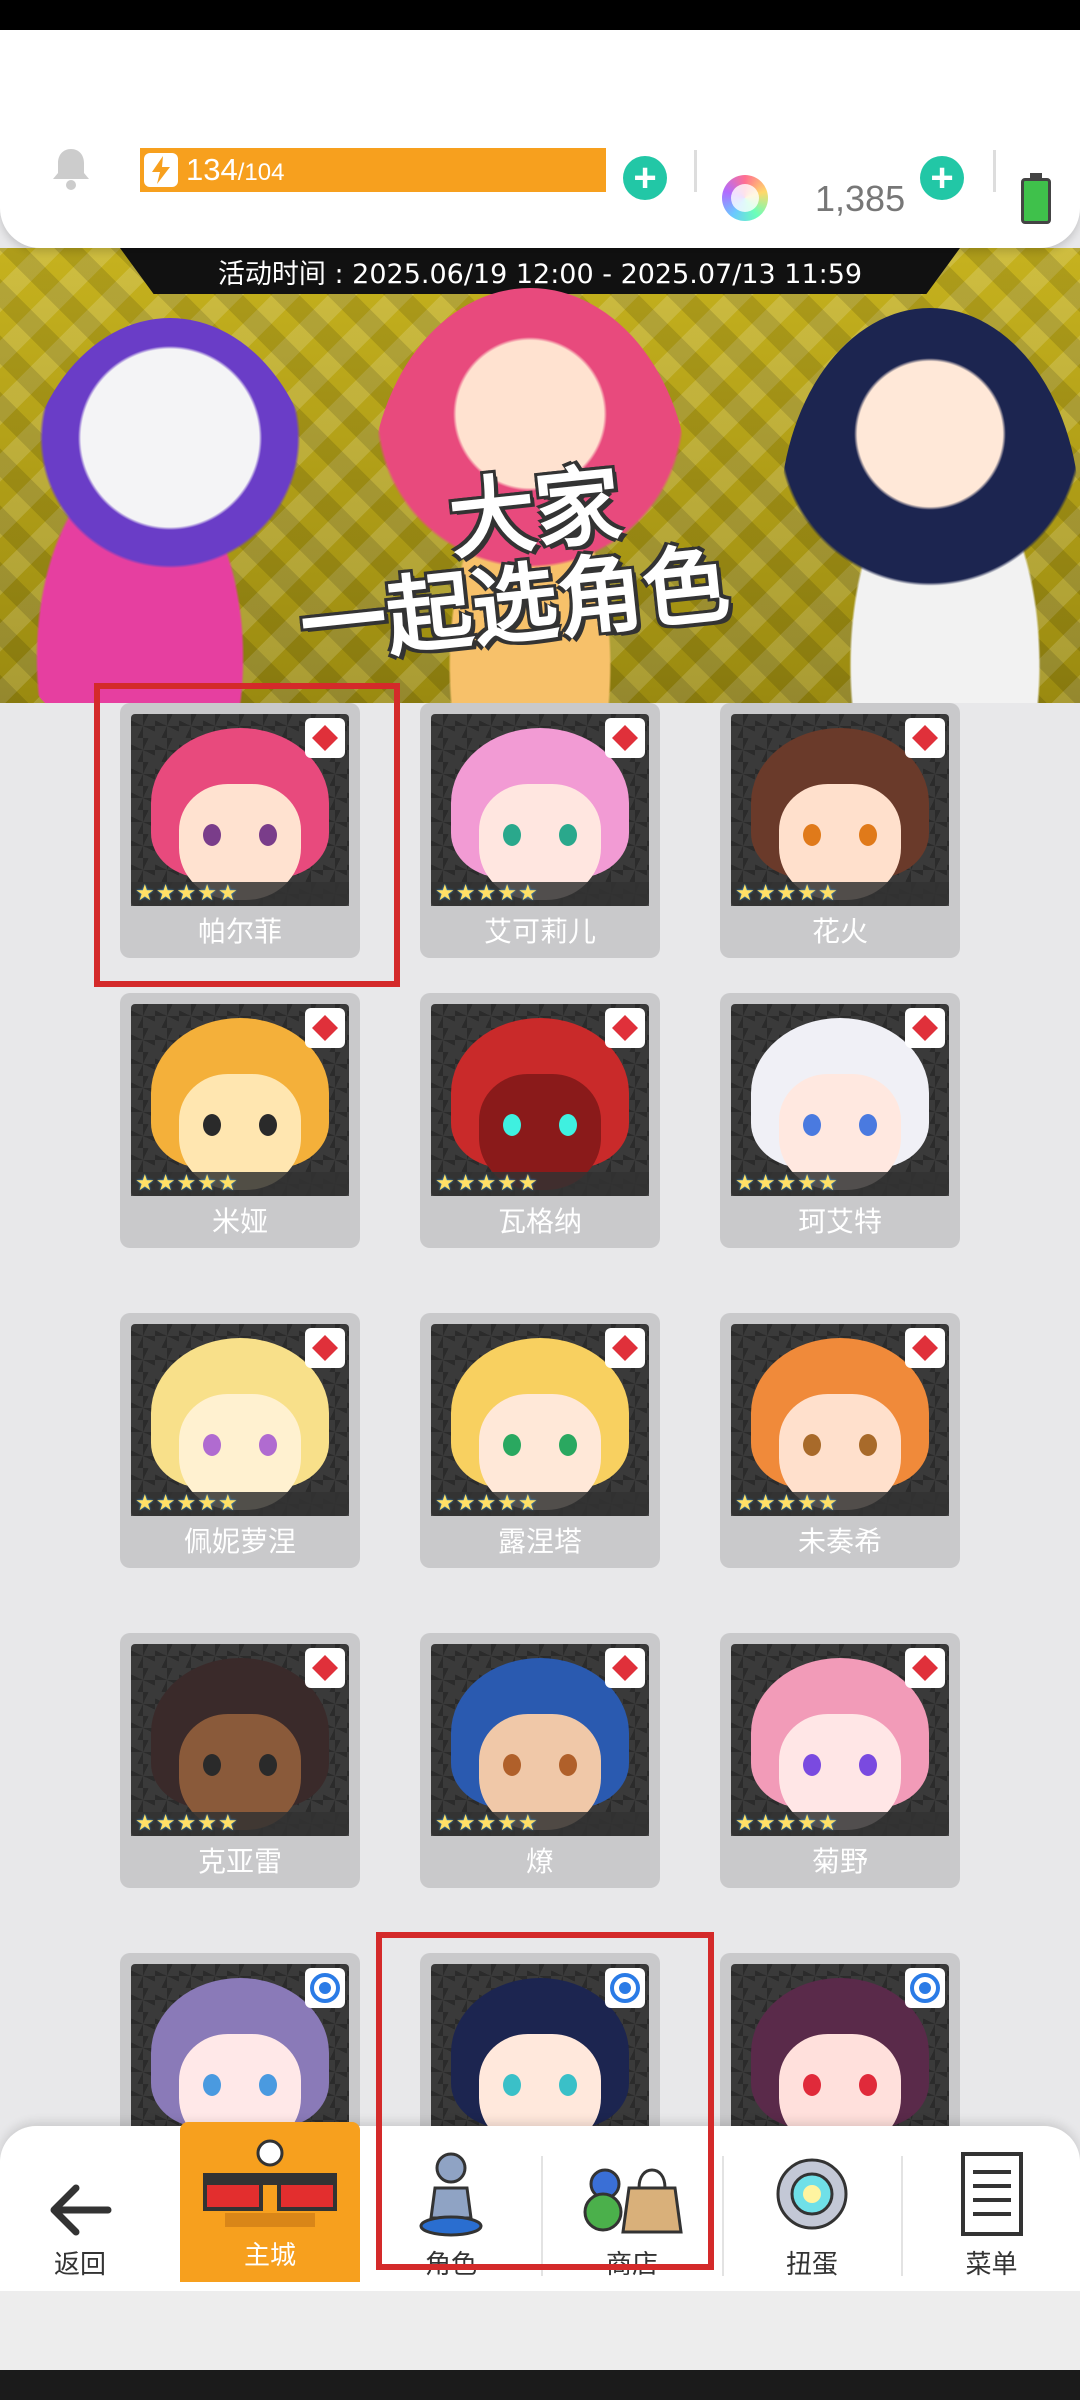  I want to click on character-name: 菊野, so click(839, 1861).